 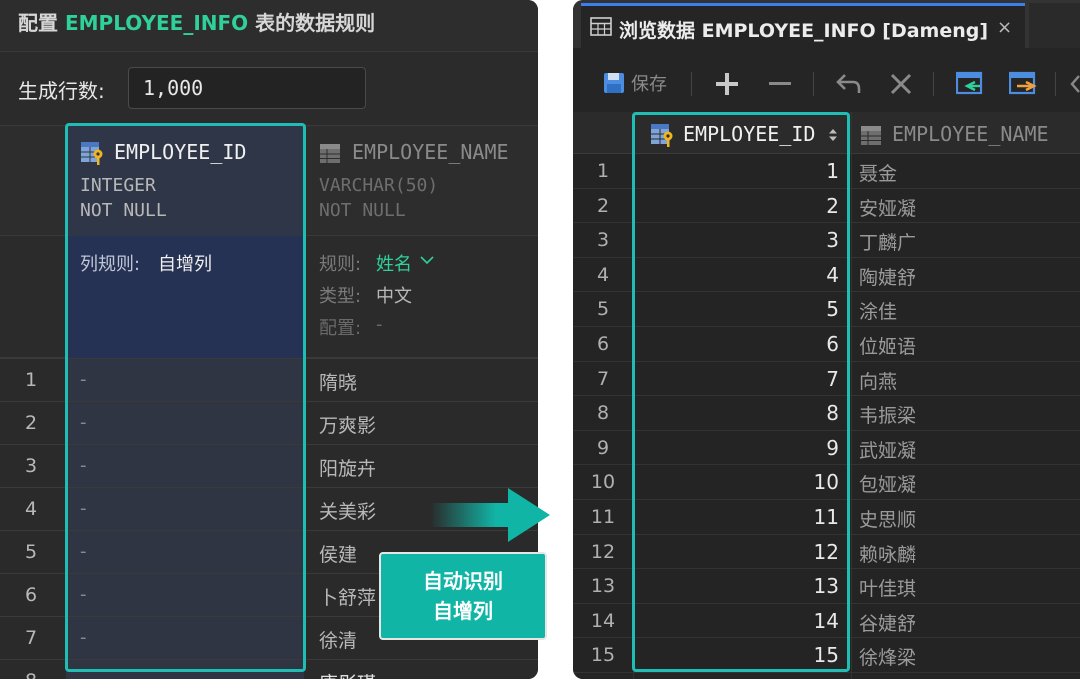 I want to click on undo-icon, so click(x=848, y=83).